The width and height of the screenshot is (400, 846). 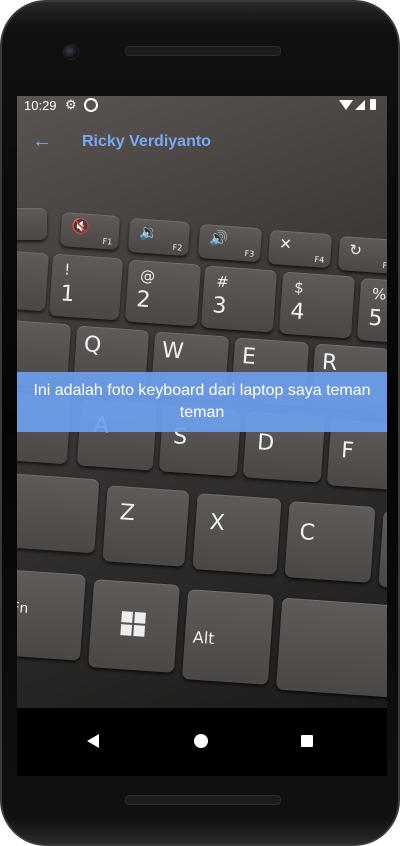 What do you see at coordinates (266, 443) in the screenshot?
I see `key-d-label: D` at bounding box center [266, 443].